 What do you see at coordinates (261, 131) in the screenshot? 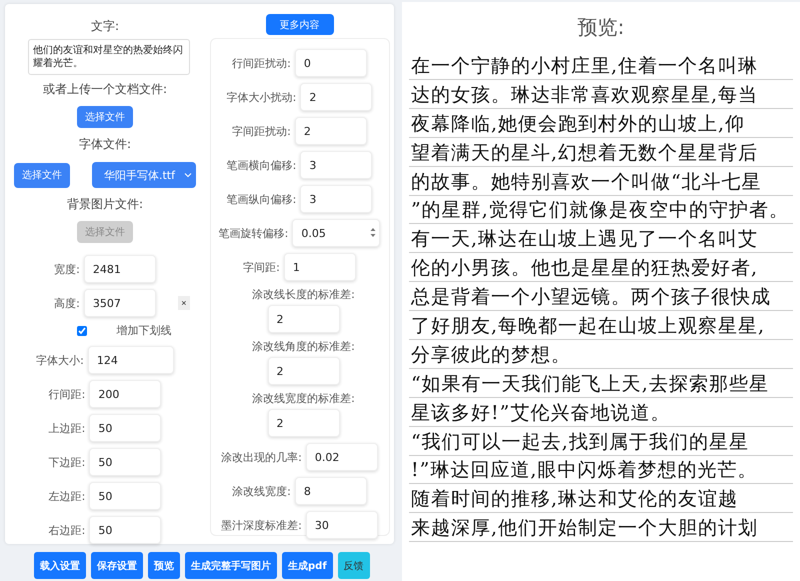
I see `field-label: 字间距扰动:` at bounding box center [261, 131].